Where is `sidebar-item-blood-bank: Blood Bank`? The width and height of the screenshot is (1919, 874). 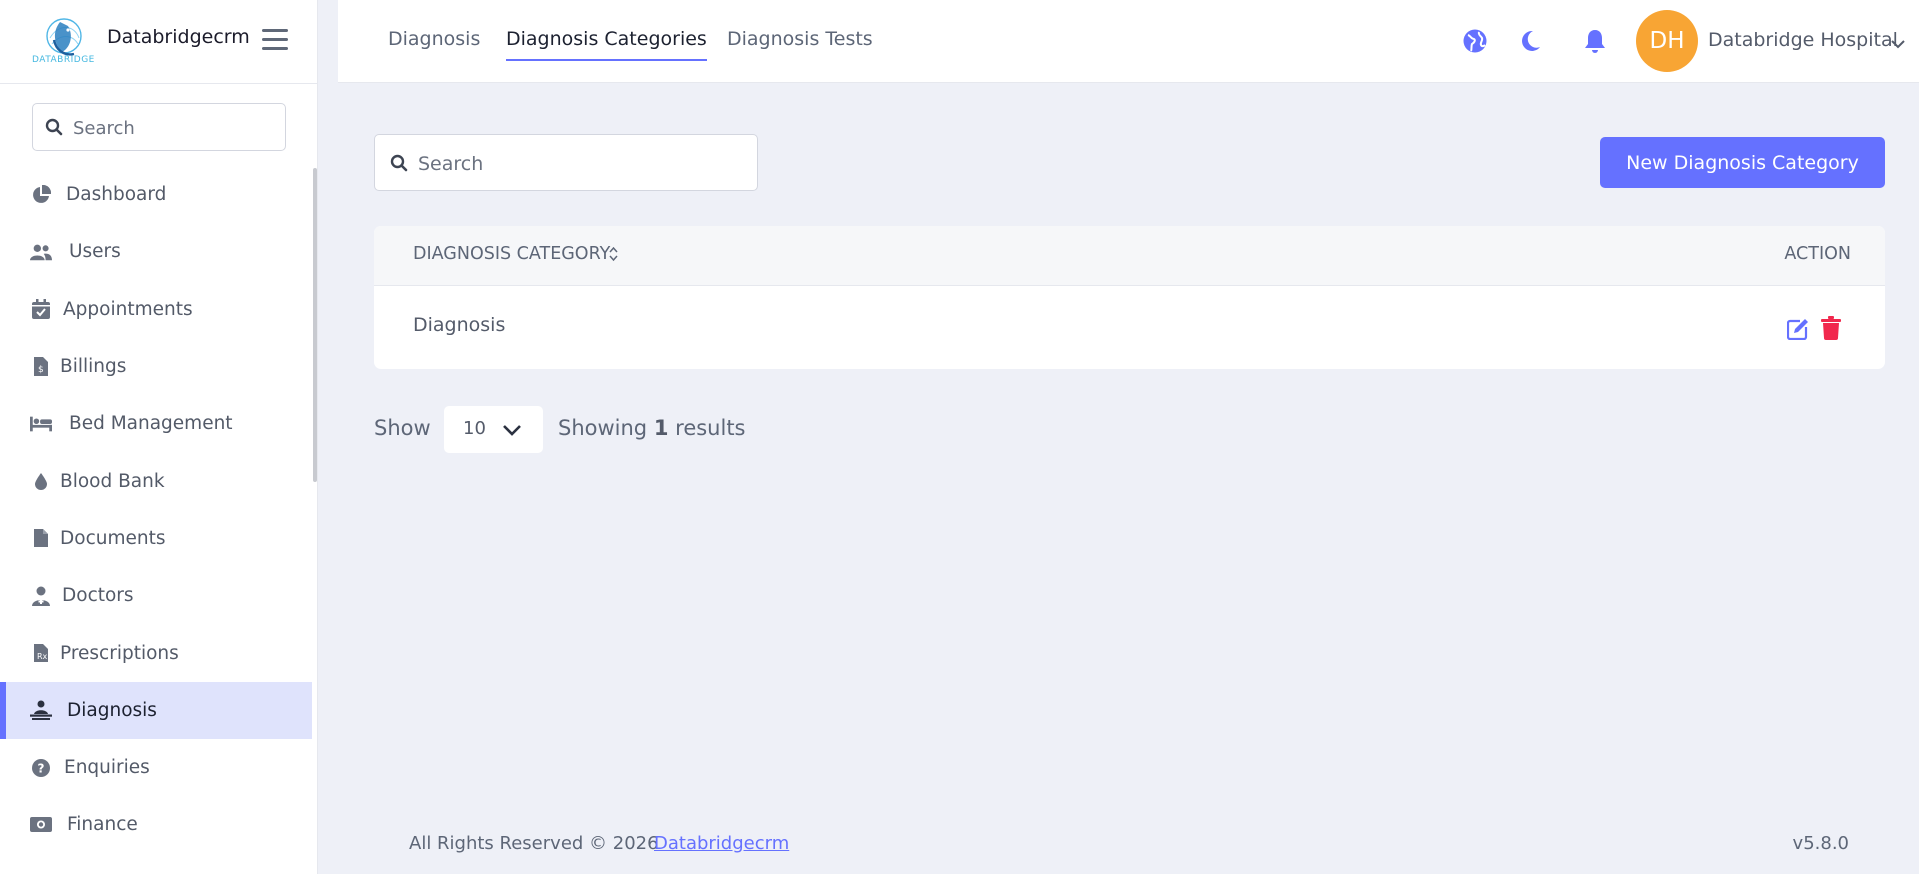
sidebar-item-blood-bank: Blood Bank is located at coordinates (156, 480).